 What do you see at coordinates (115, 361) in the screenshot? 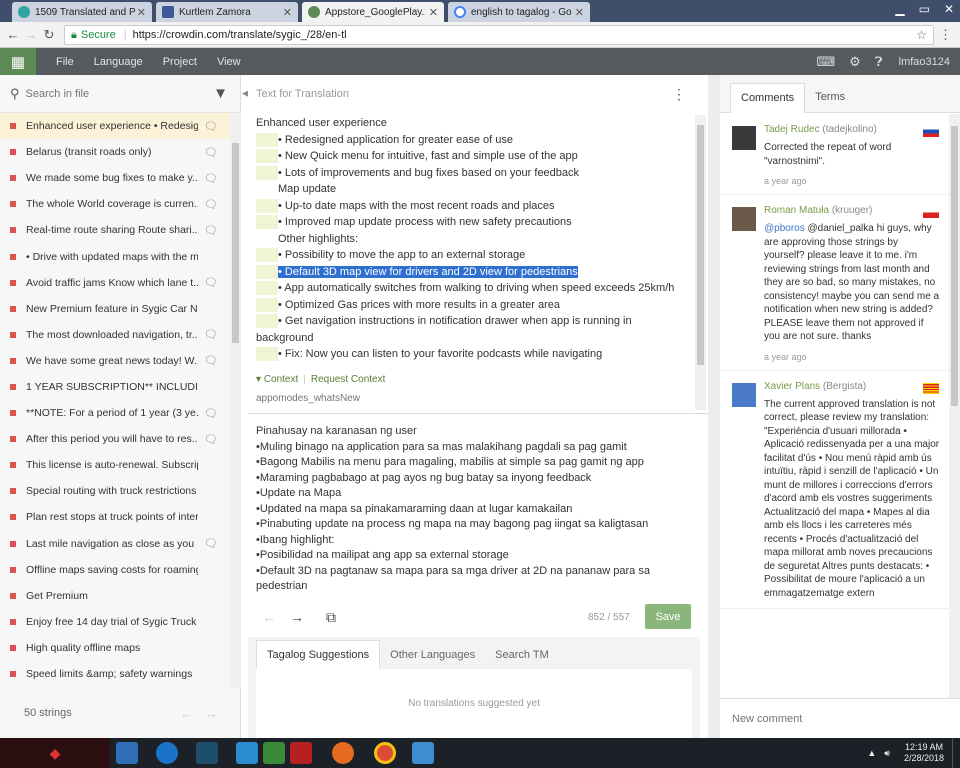
I see `string-list-item: We have some great news today! W... 🗨︎` at bounding box center [115, 361].